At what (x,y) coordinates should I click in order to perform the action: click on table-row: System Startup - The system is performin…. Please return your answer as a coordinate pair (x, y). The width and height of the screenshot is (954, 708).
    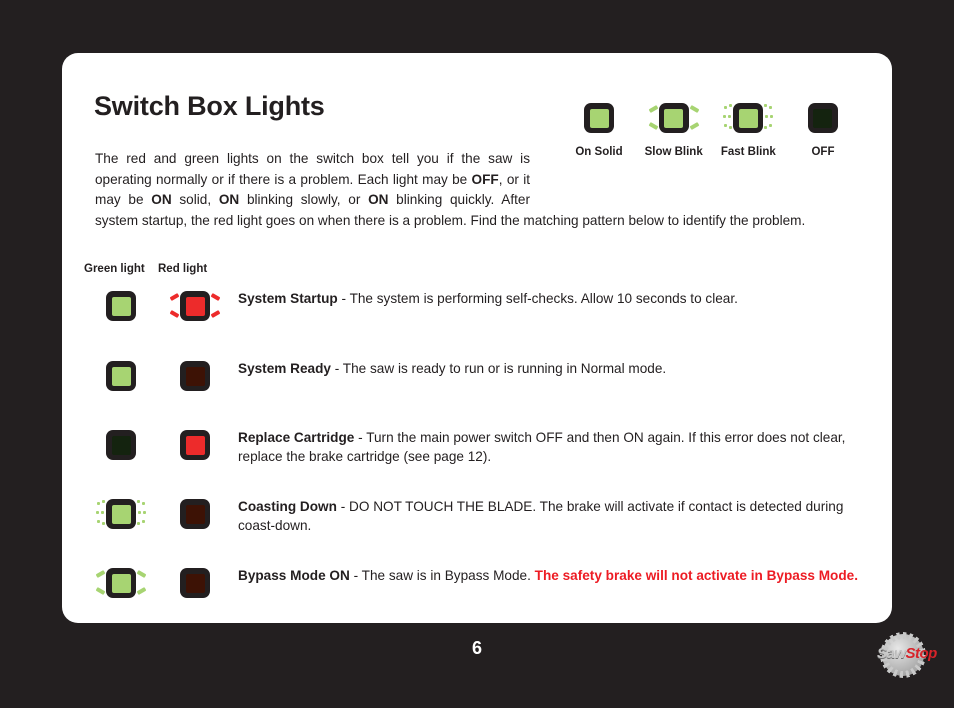
    Looking at the image, I should click on (481, 313).